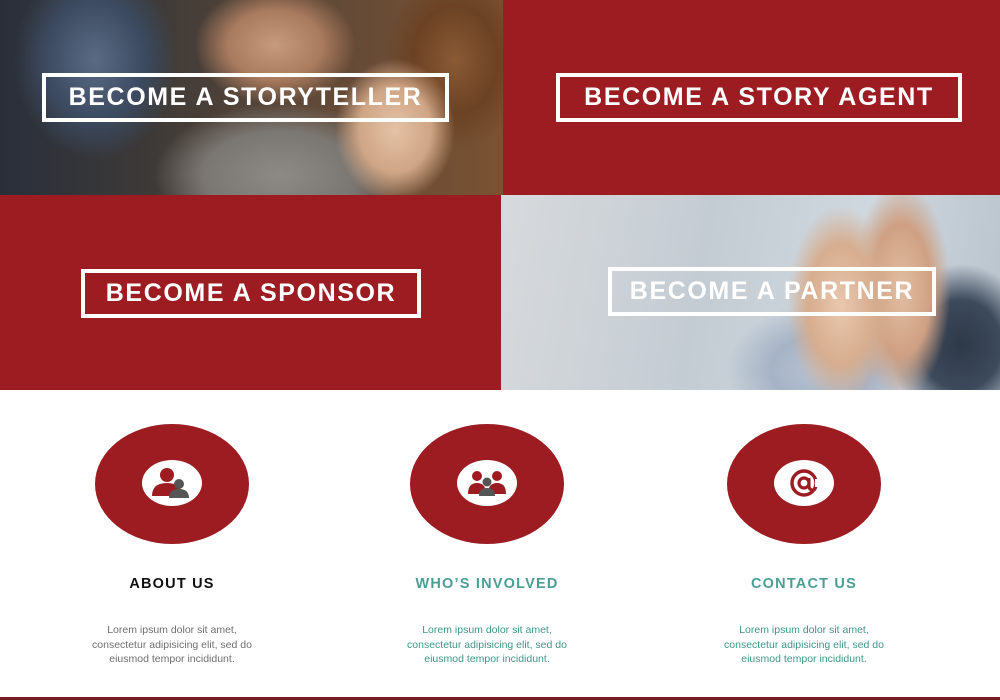 This screenshot has height=700, width=1000. I want to click on become-sponsor-button: BECOME A SPONSOR, so click(251, 293).